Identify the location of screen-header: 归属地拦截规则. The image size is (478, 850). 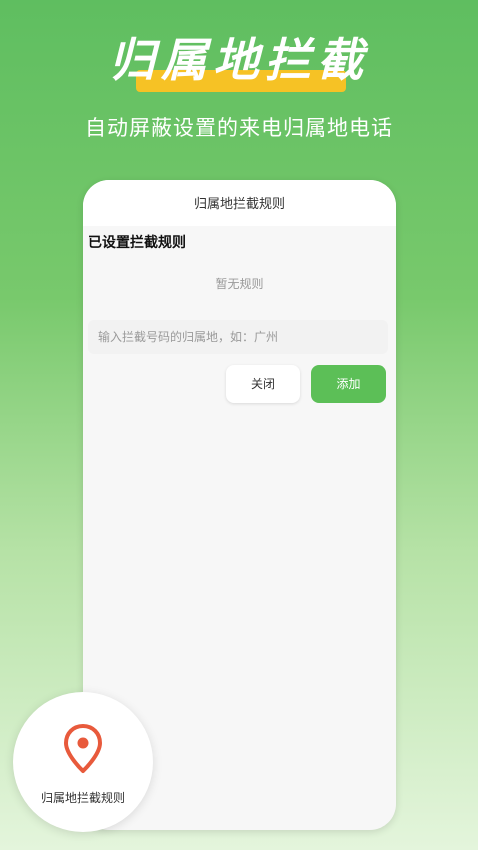
(239, 203).